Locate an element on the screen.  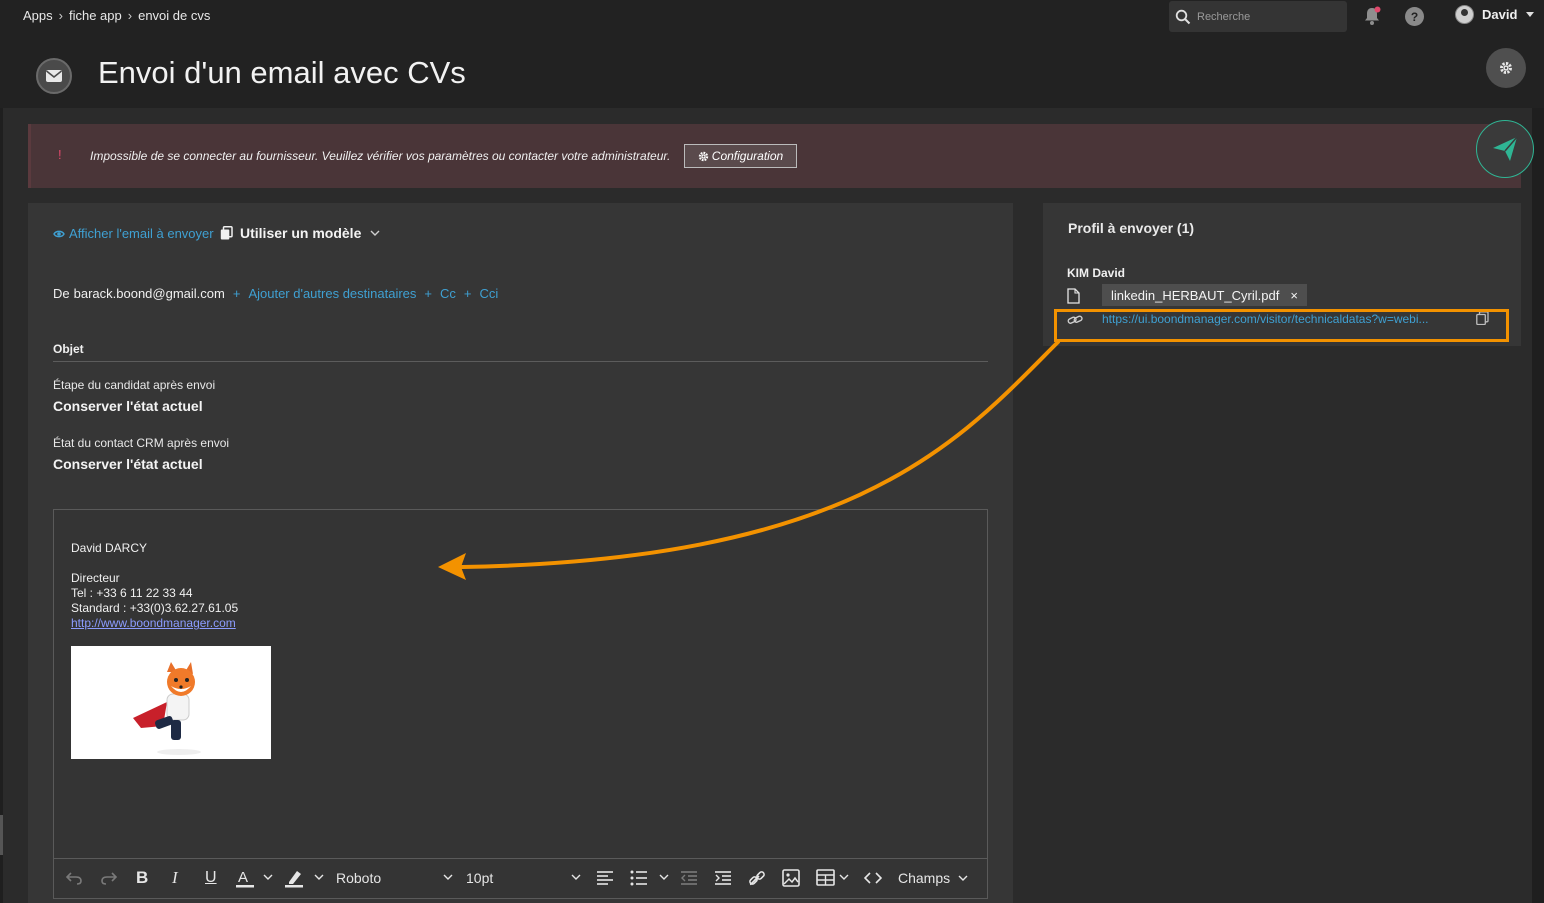
subject-label: Objet is located at coordinates (68, 349).